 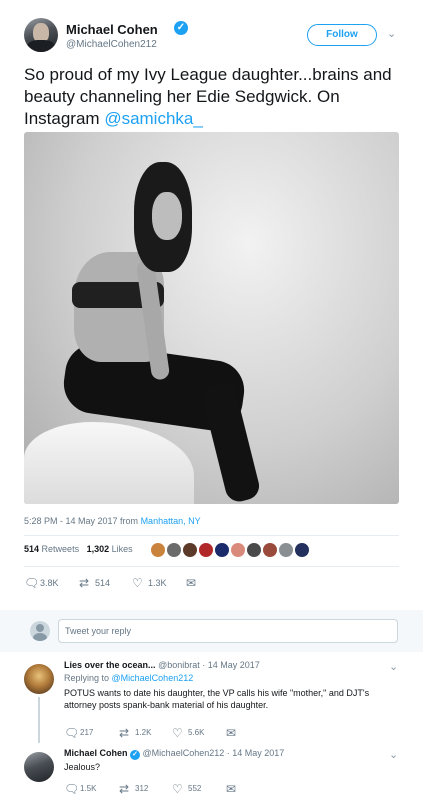 I want to click on reply-composer: Tweet your reply, so click(x=211, y=631).